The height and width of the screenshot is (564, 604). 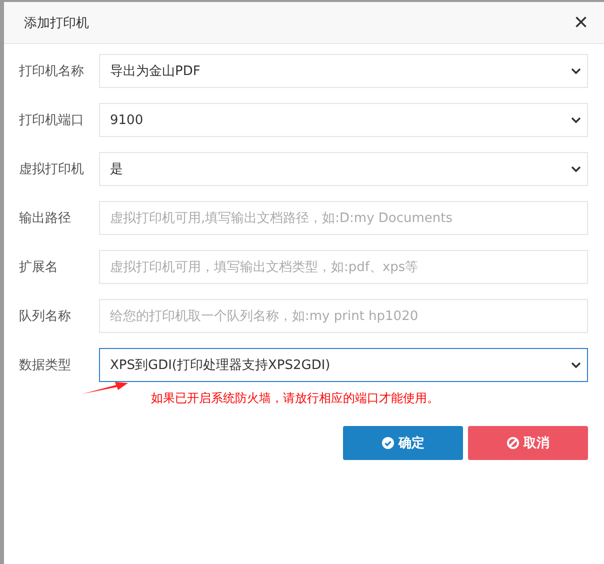 What do you see at coordinates (343, 218) in the screenshot?
I see `input-field: 虚拟打印机可用,填写输出文档路径，如:D:my Documents` at bounding box center [343, 218].